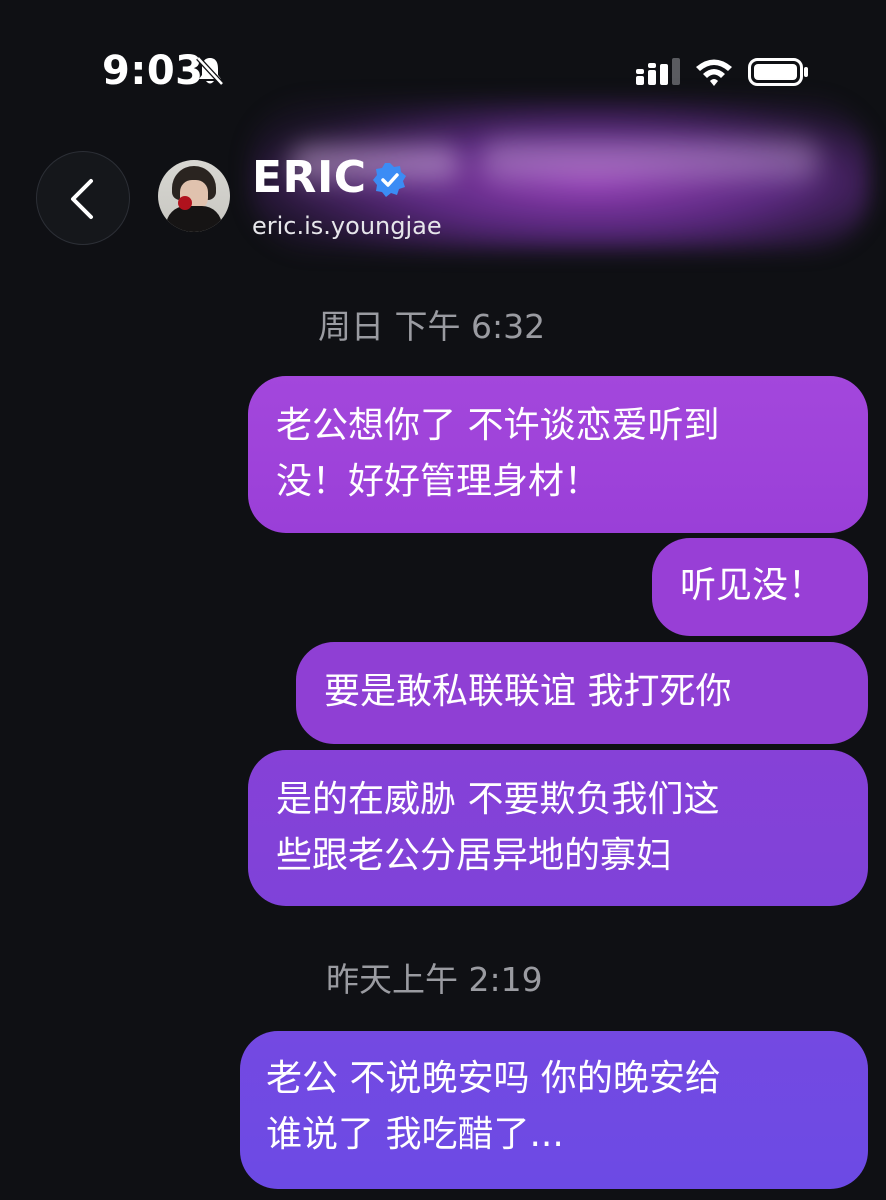 The width and height of the screenshot is (886, 1200). I want to click on contact-name: ERIC, so click(309, 177).